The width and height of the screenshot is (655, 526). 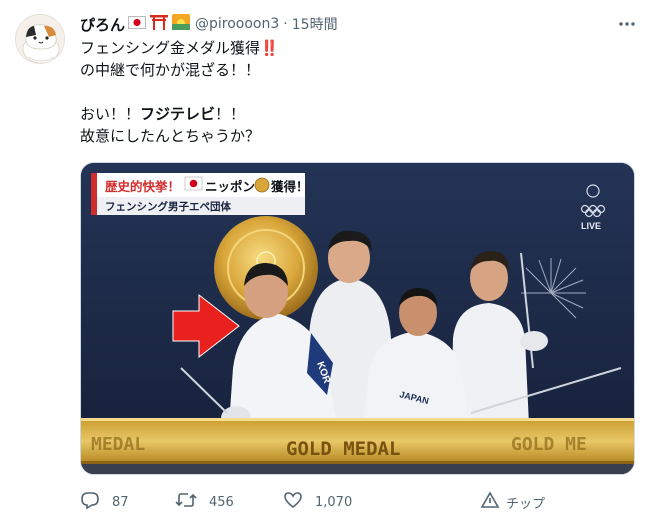 What do you see at coordinates (627, 24) in the screenshot?
I see `more-icon` at bounding box center [627, 24].